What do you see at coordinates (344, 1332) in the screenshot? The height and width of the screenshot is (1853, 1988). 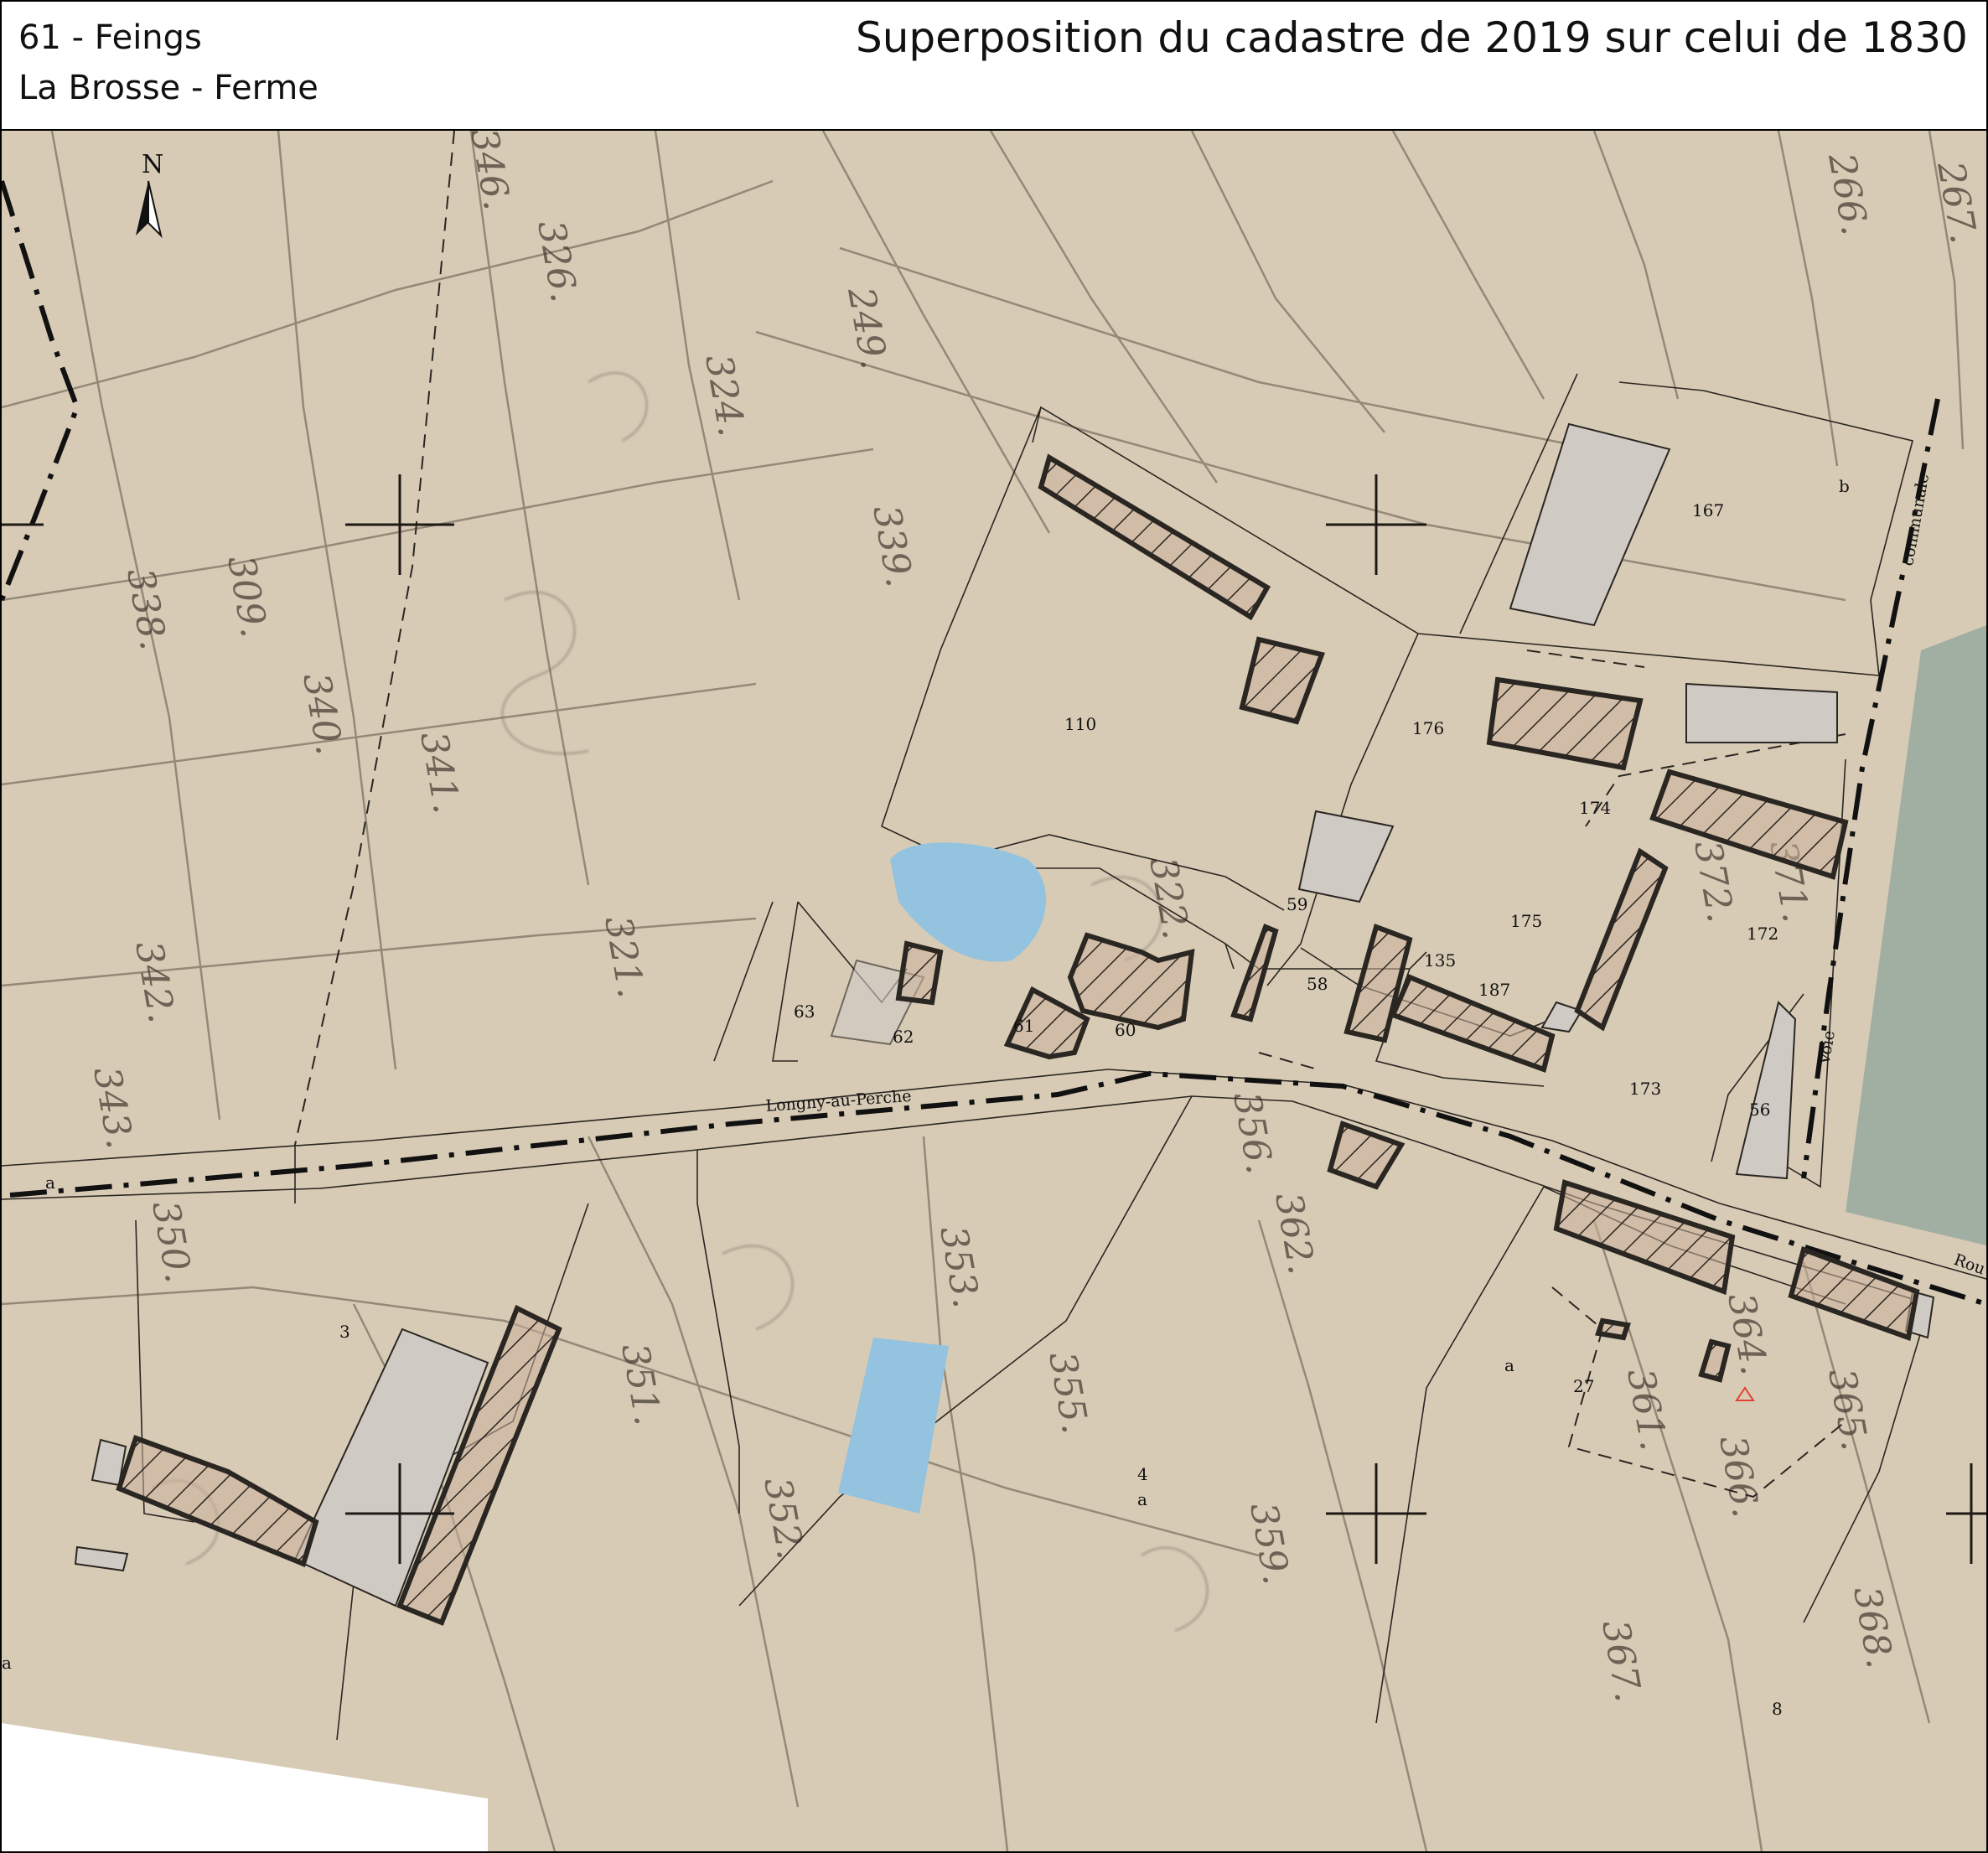 I see `parcel-3: 3` at bounding box center [344, 1332].